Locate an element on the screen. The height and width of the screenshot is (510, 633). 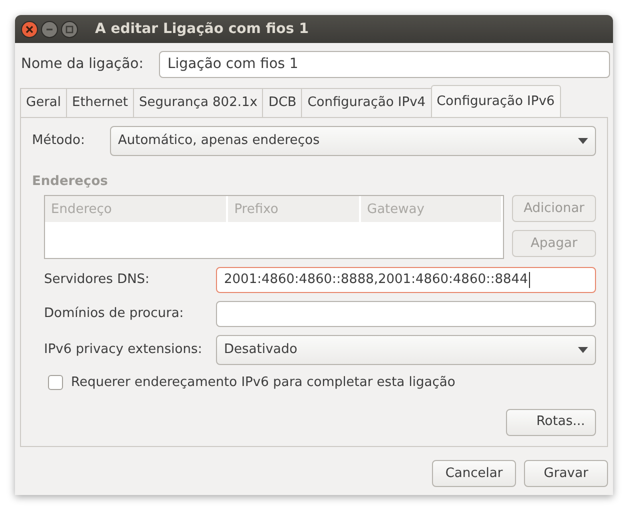
column-header: Endereço is located at coordinates (136, 209).